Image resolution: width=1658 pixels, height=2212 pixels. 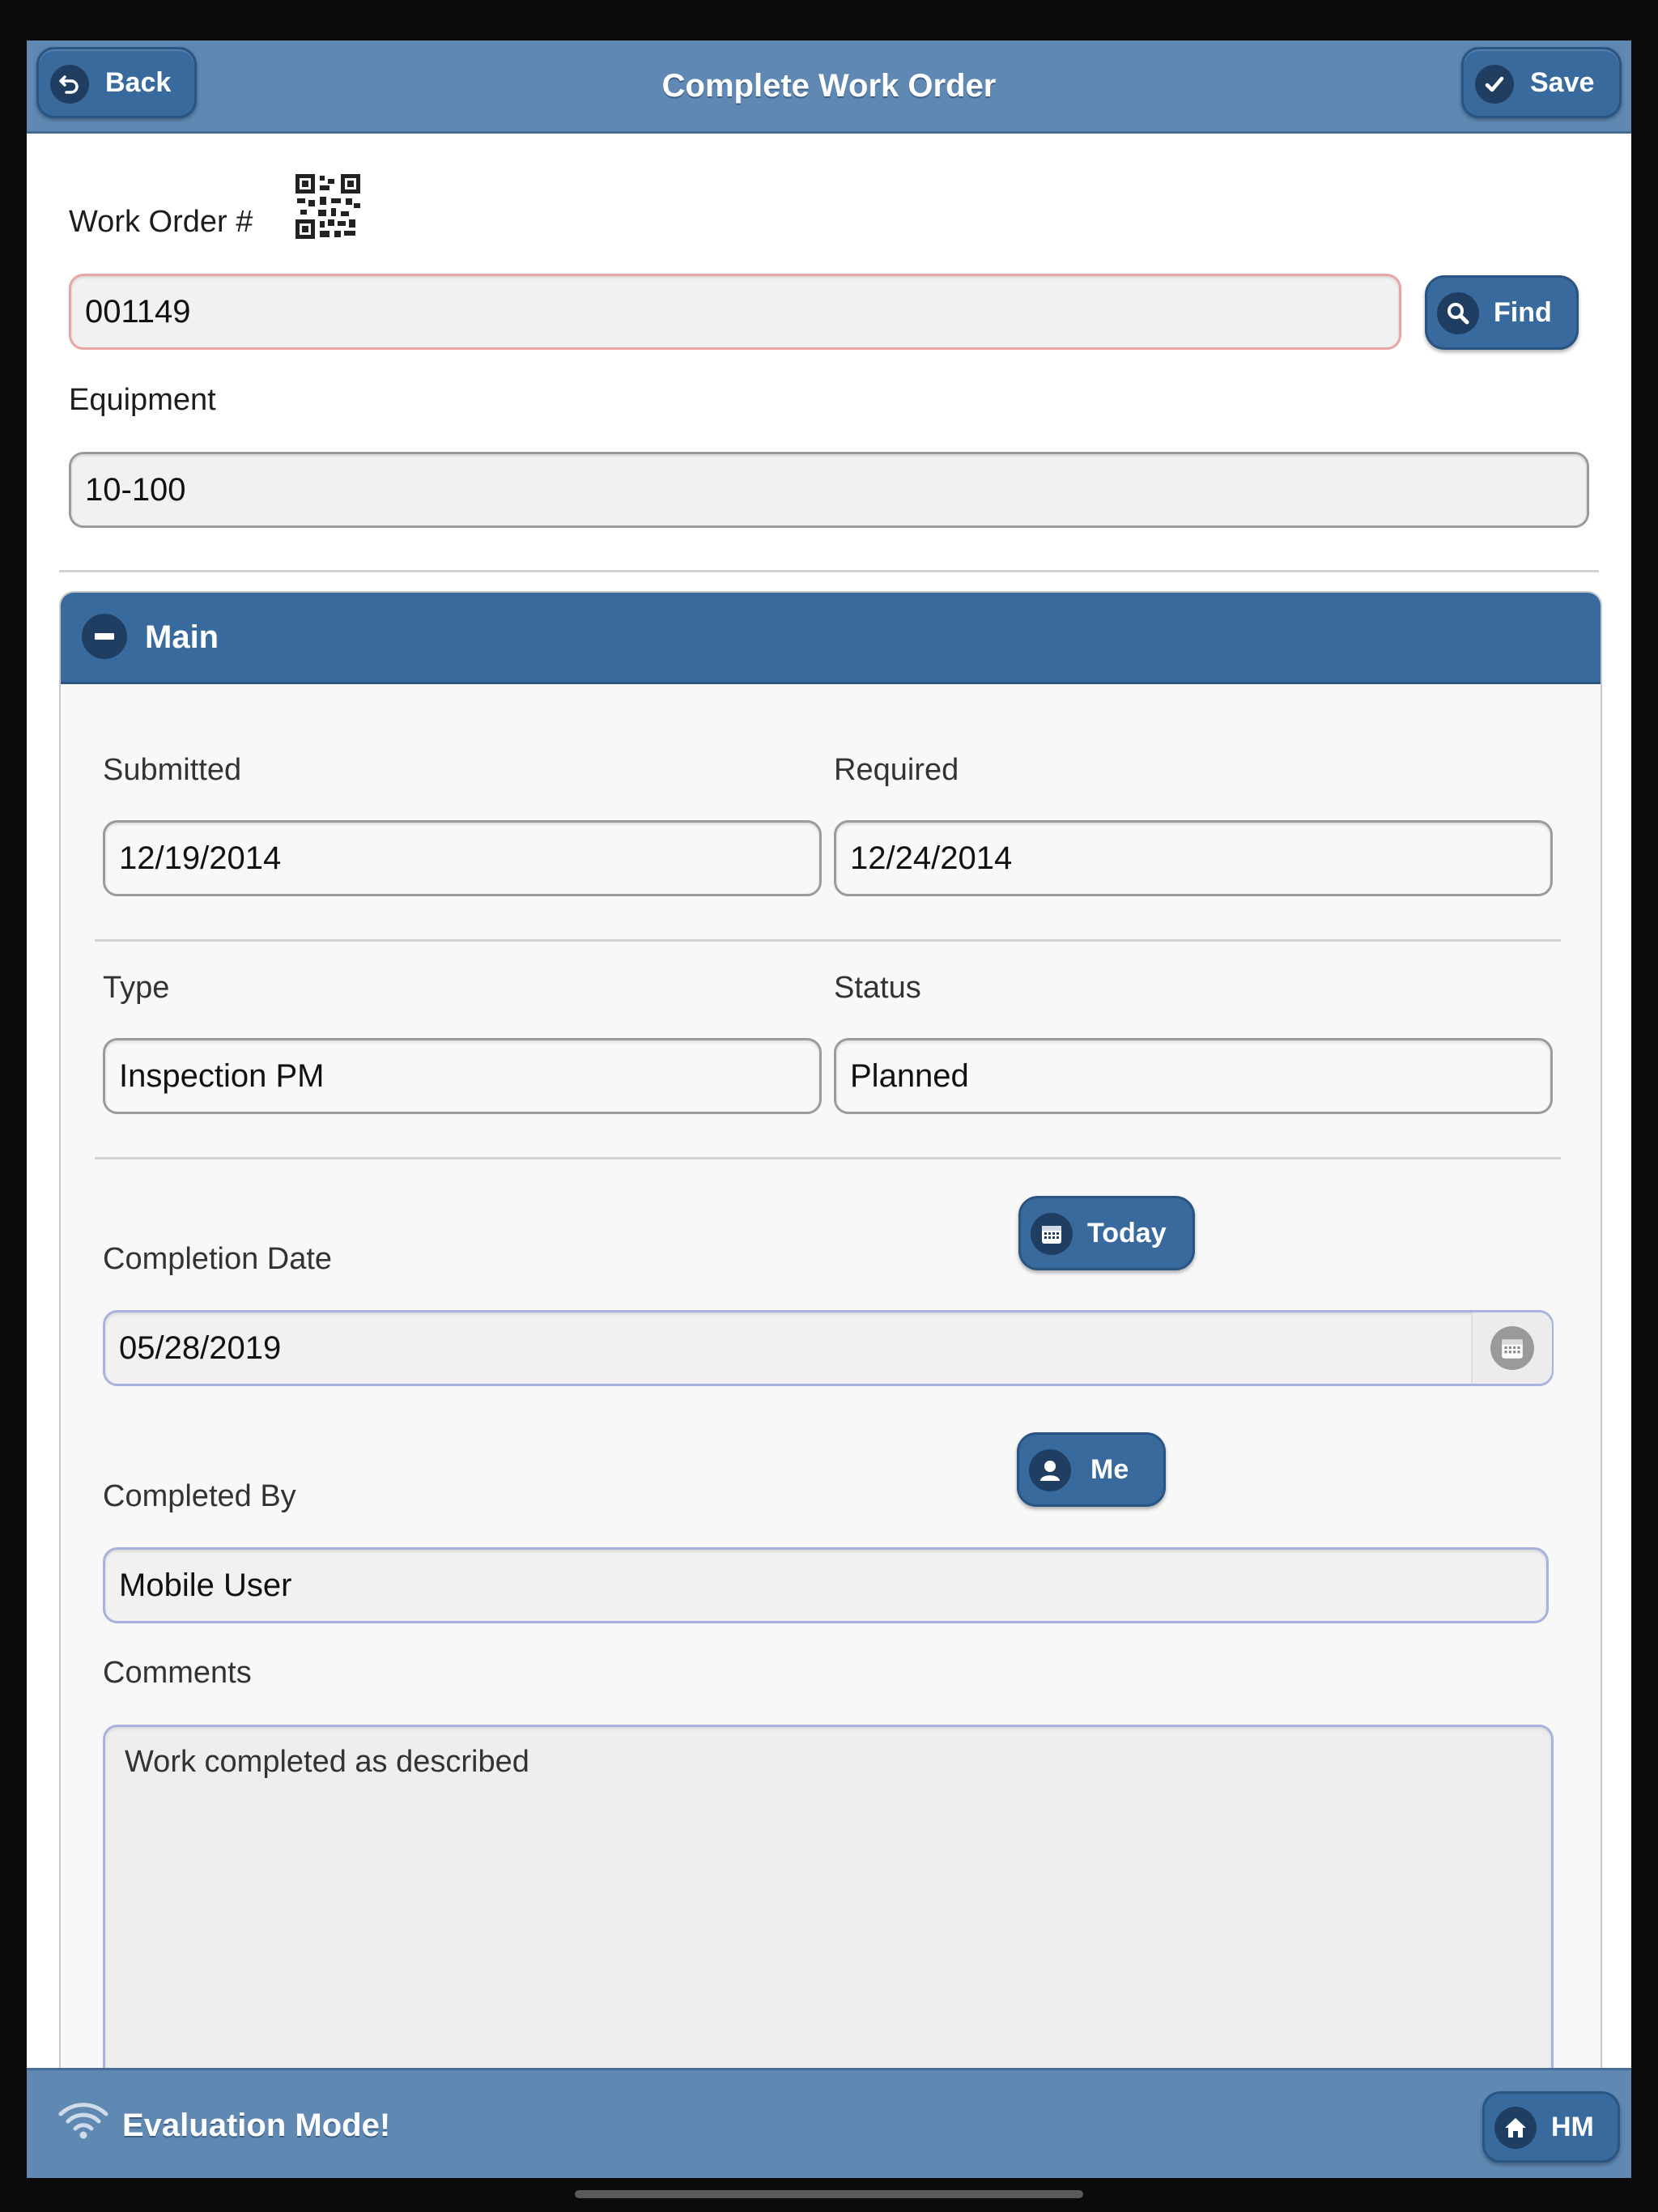 I want to click on evaluation-mode-text: Evaluation Mode!, so click(x=256, y=2126).